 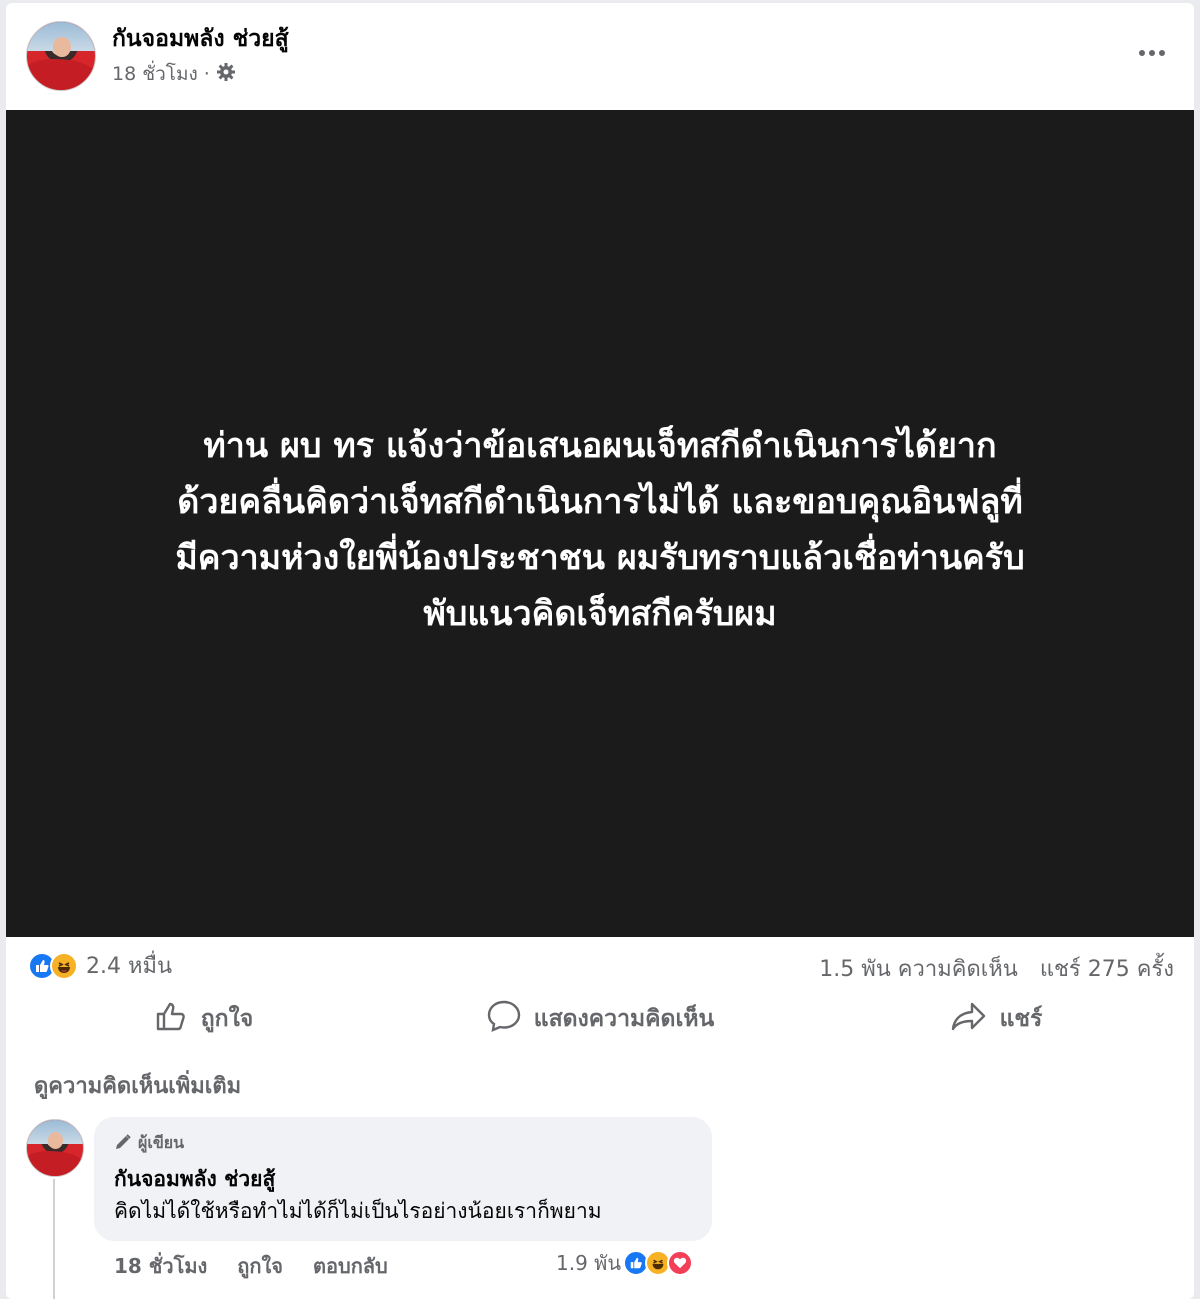 I want to click on comment-button: แสดงความคิดเห็น, so click(x=600, y=1019).